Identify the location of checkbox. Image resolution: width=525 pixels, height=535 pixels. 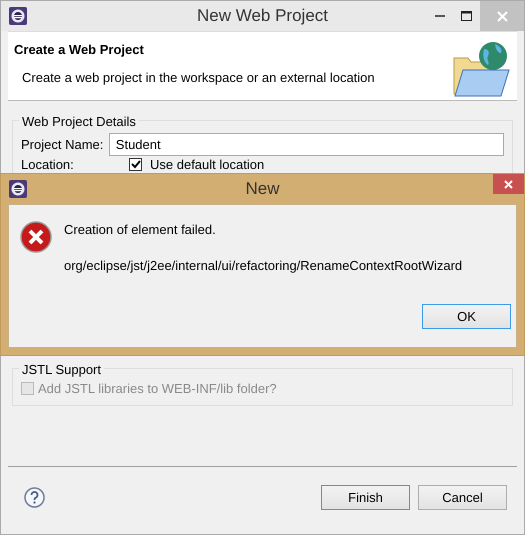
(135, 164).